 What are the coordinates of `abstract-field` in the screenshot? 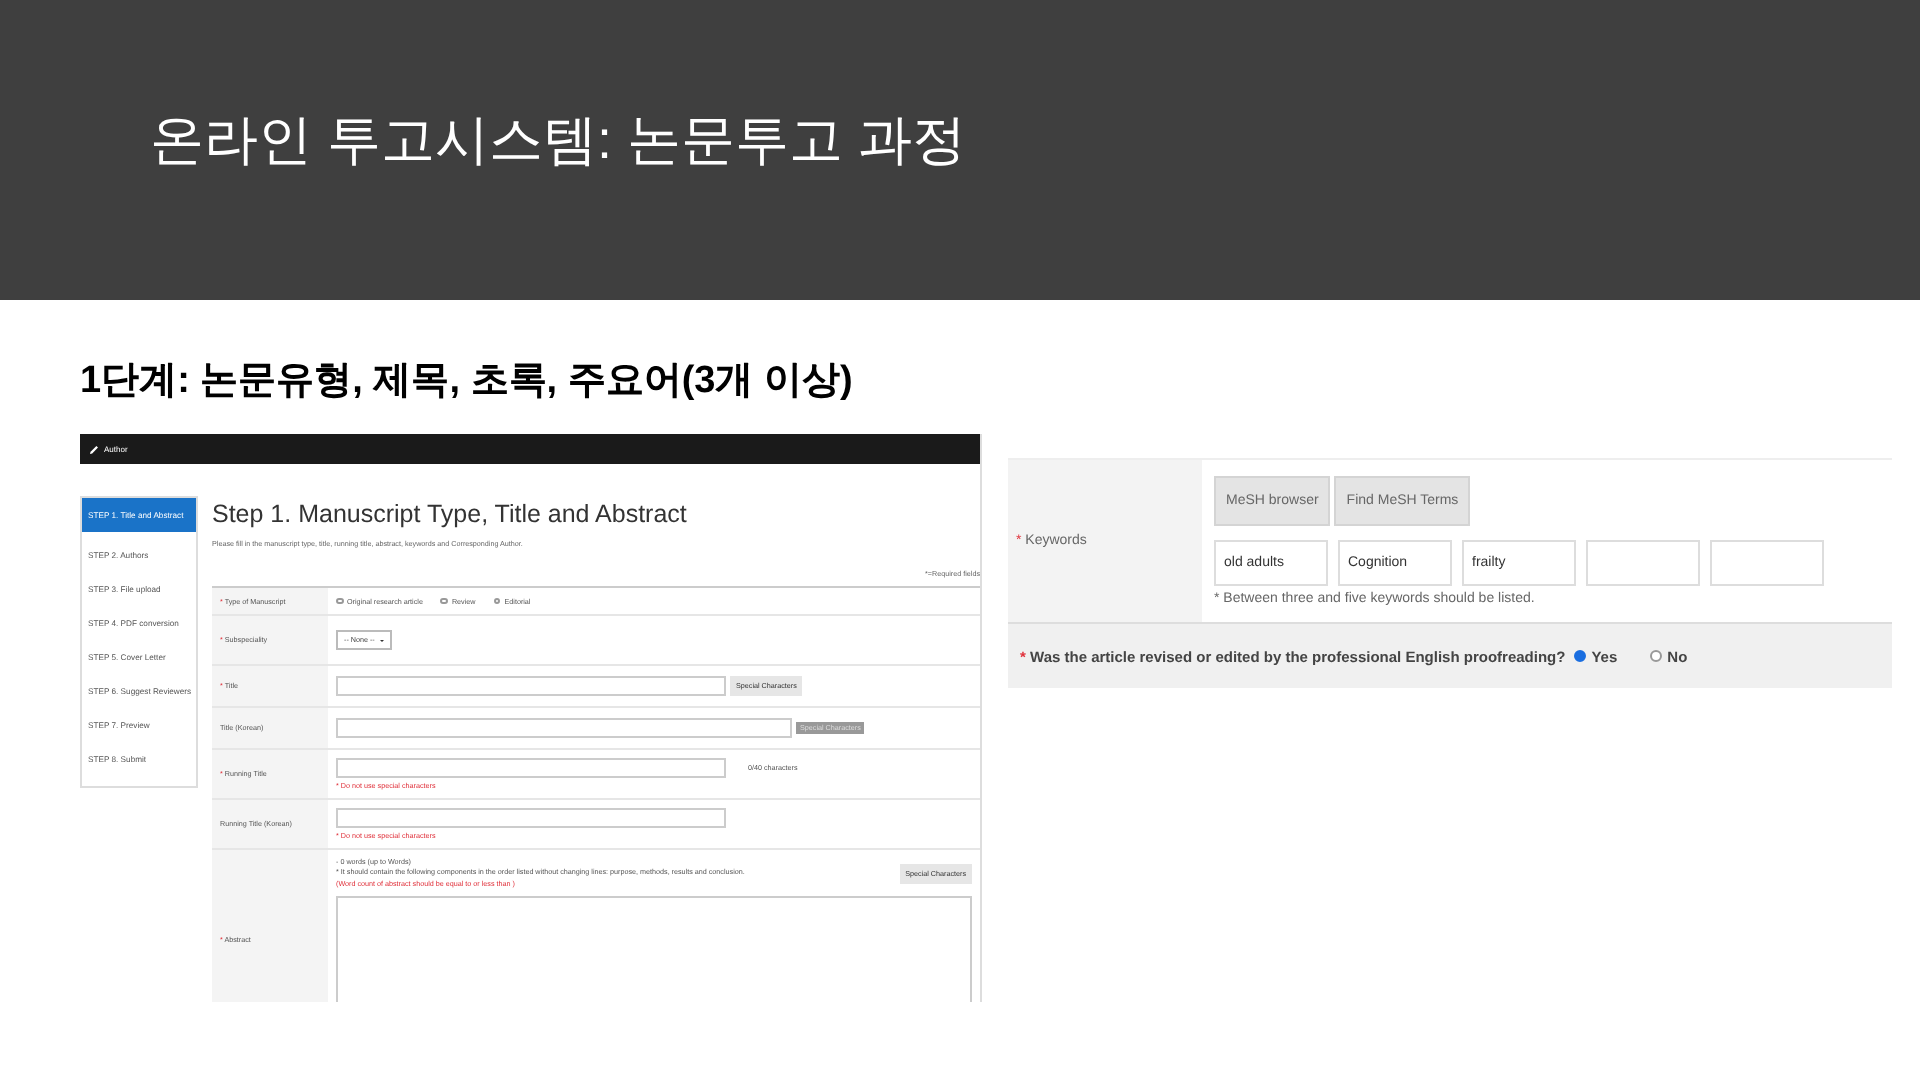 It's located at (654, 949).